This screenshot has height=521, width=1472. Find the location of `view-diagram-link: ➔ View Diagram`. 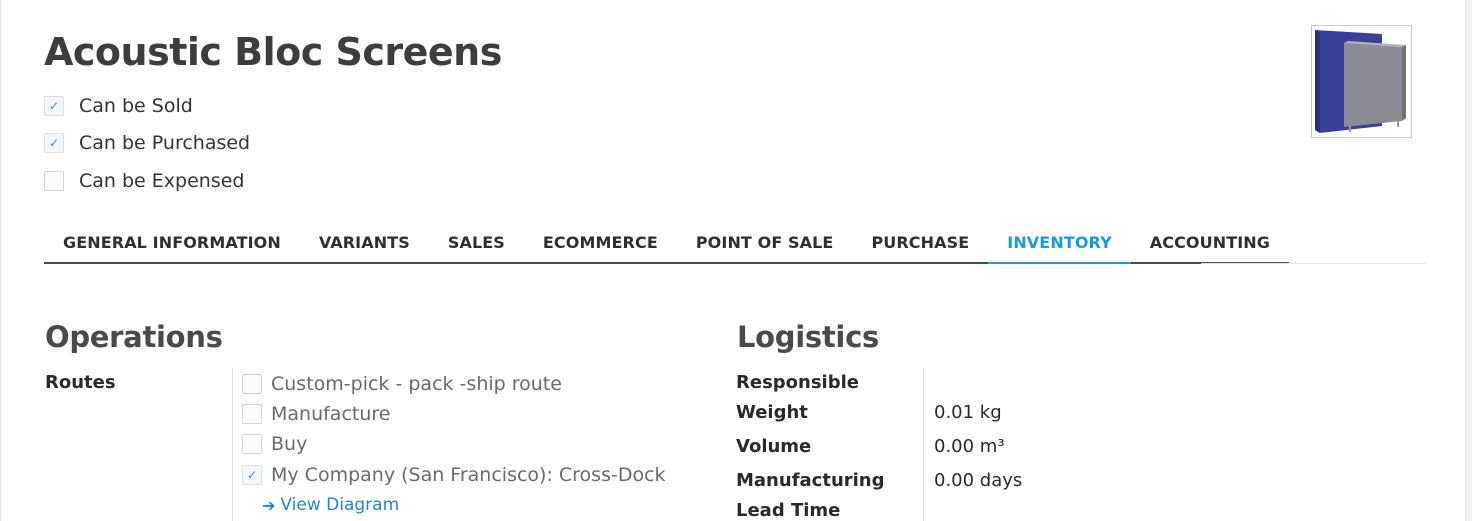

view-diagram-link: ➔ View Diagram is located at coordinates (330, 505).